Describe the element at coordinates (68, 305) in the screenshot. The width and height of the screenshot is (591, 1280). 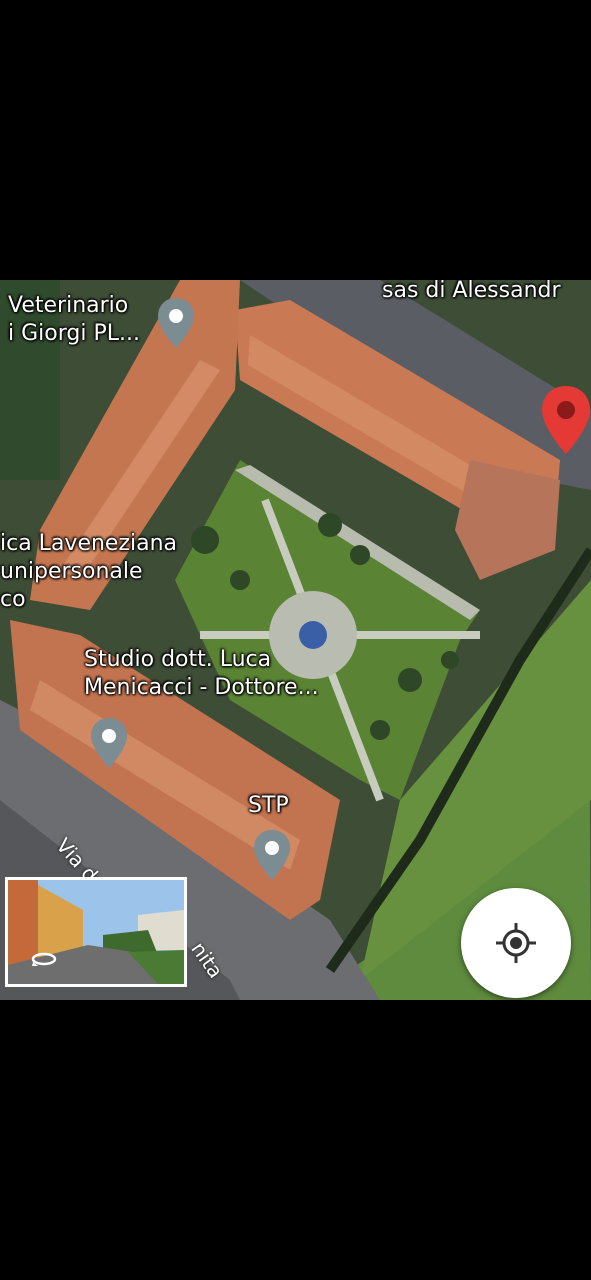
I see `label-line: Veterinario` at that location.